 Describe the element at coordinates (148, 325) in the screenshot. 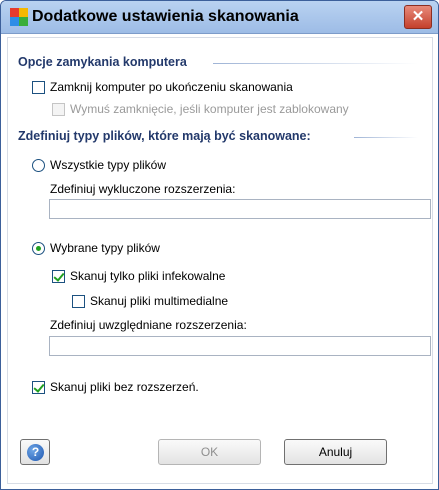

I see `included-extensions-label: Zdefiniuj uwzględniane rozszerzenia:` at that location.